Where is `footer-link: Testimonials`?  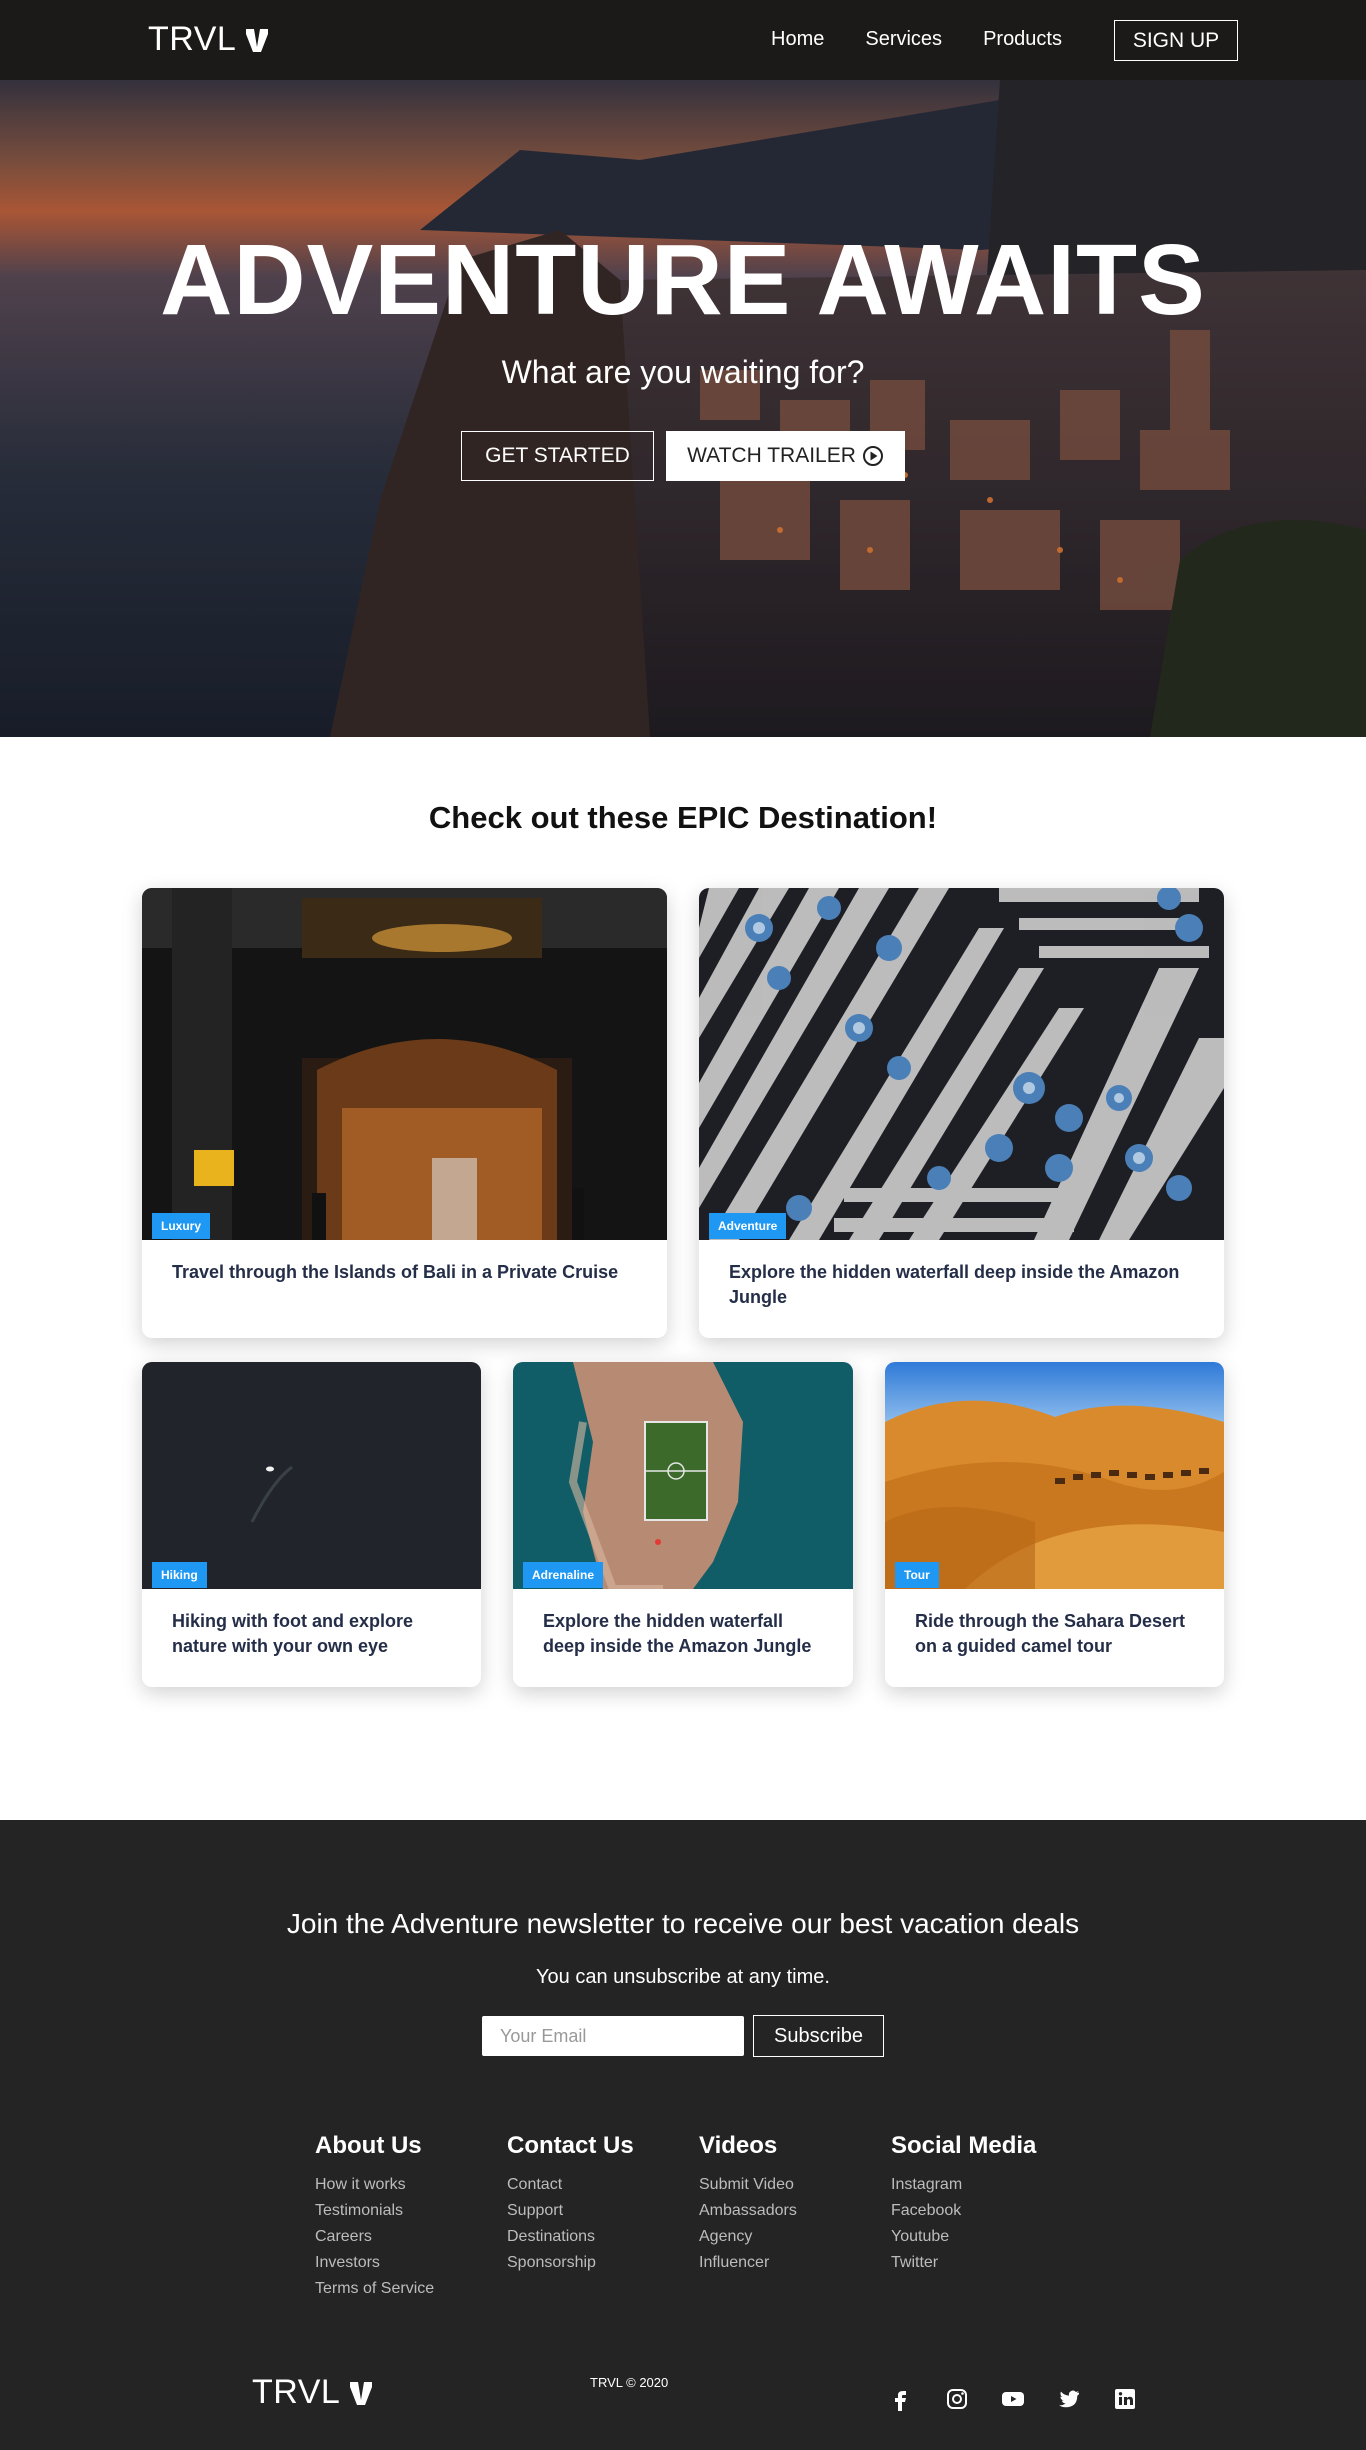
footer-link: Testimonials is located at coordinates (374, 2211).